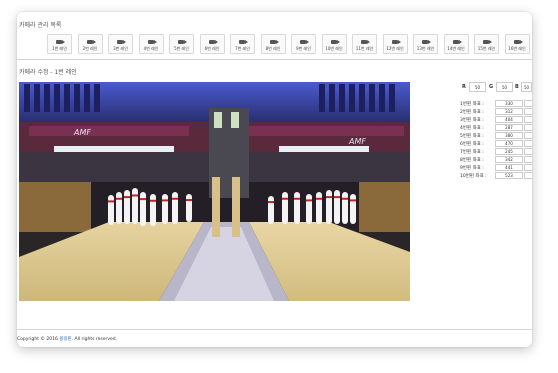 The image size is (558, 373). What do you see at coordinates (509, 111) in the screenshot?
I see `pin-coordinate-input: 312` at bounding box center [509, 111].